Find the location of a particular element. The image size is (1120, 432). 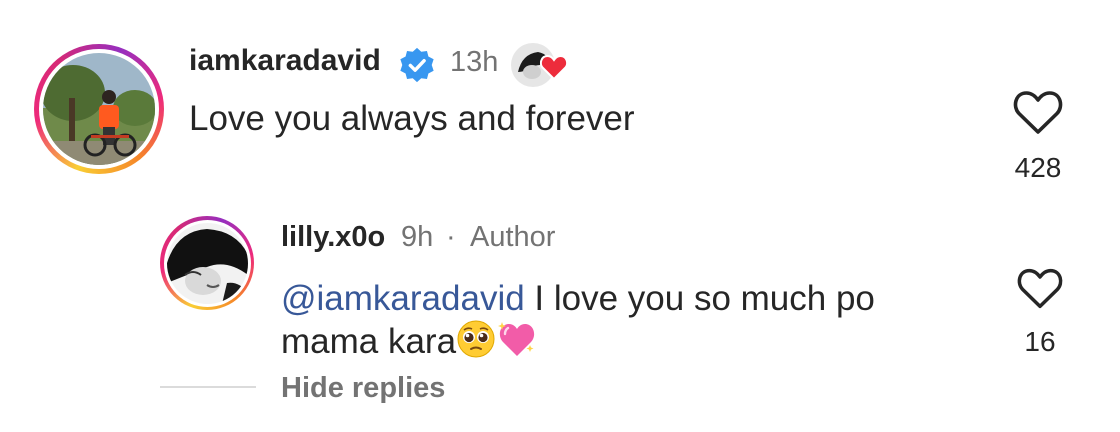

author-badge: Author is located at coordinates (513, 237).